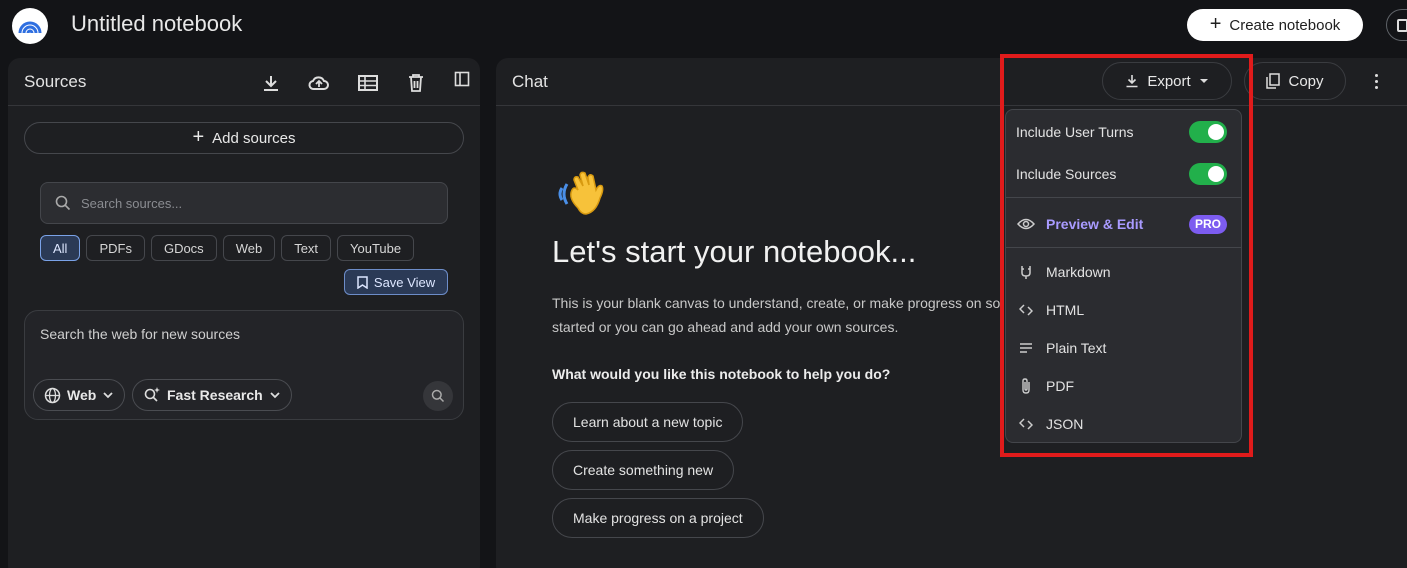  I want to click on add-sources-label: Add sources, so click(254, 138).